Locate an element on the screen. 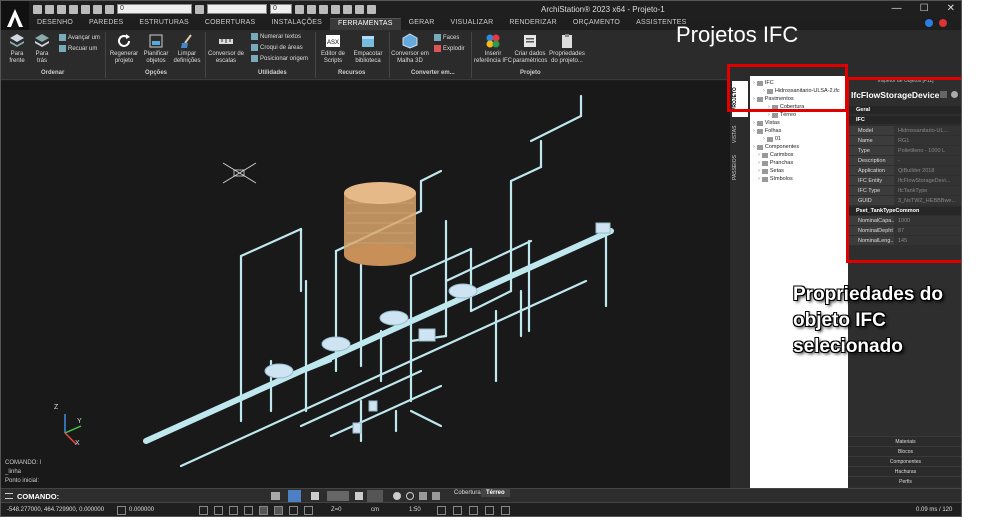 The width and height of the screenshot is (984, 524). box-icon is located at coordinates (315, 496).